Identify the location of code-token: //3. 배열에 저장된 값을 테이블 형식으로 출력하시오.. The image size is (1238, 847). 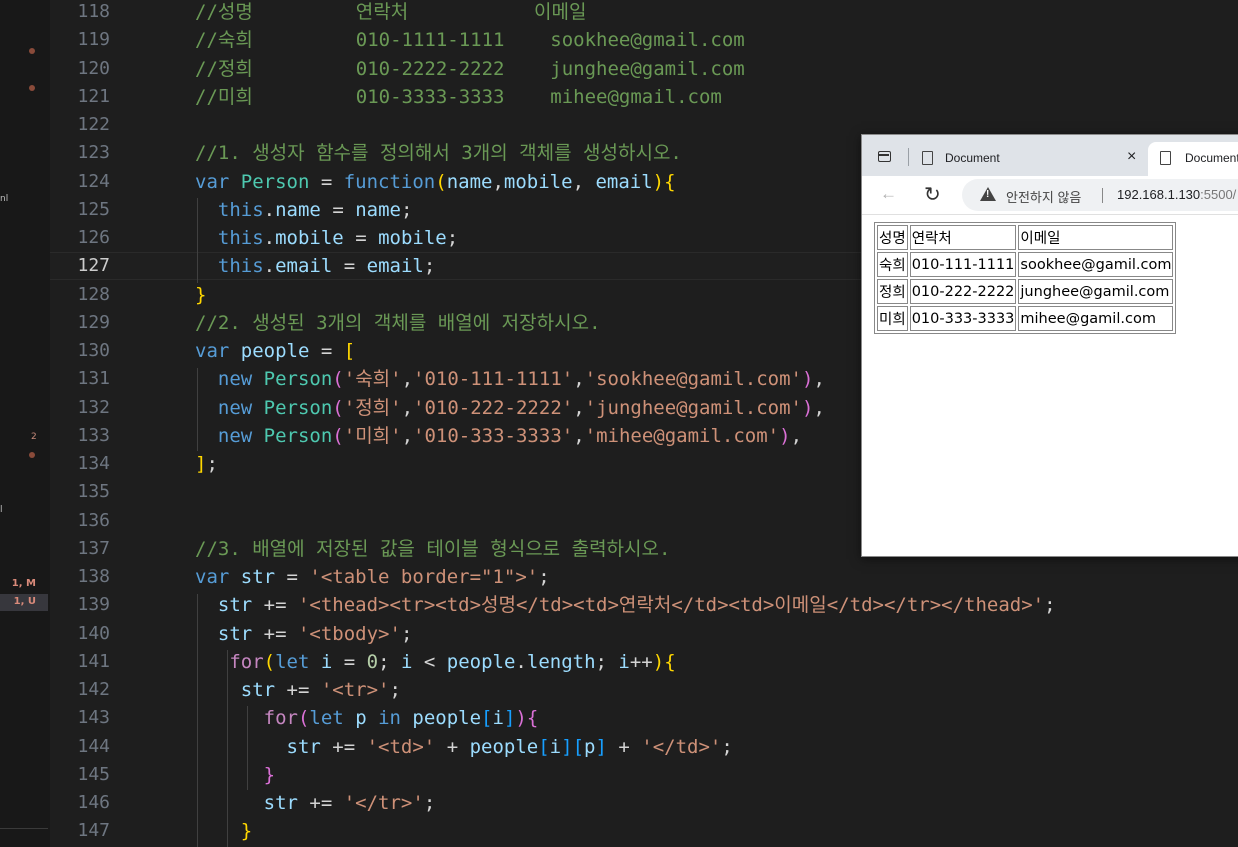
(433, 548).